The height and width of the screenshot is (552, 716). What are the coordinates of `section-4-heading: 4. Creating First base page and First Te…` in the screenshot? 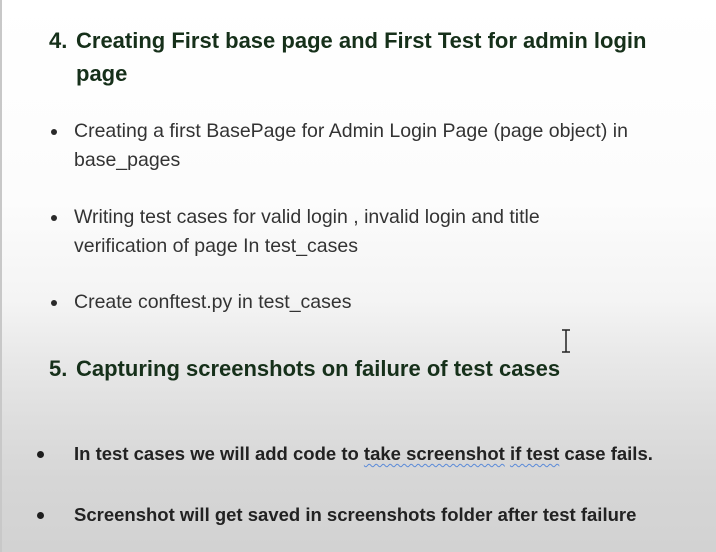 It's located at (359, 57).